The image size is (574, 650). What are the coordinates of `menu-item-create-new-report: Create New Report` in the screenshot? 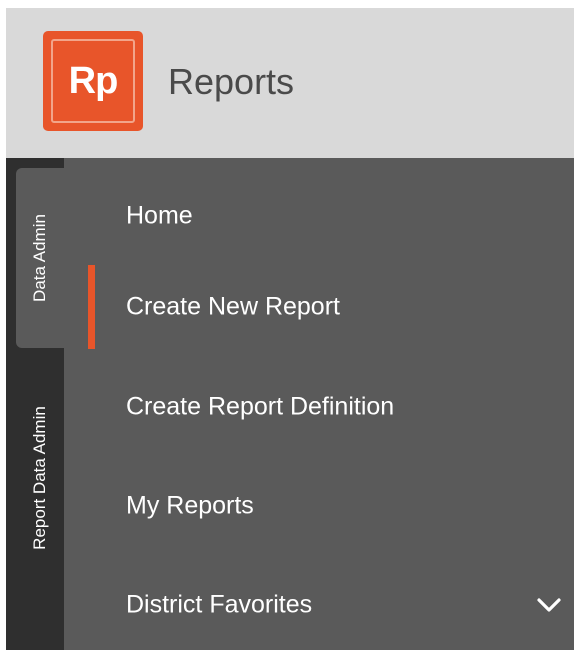 It's located at (319, 307).